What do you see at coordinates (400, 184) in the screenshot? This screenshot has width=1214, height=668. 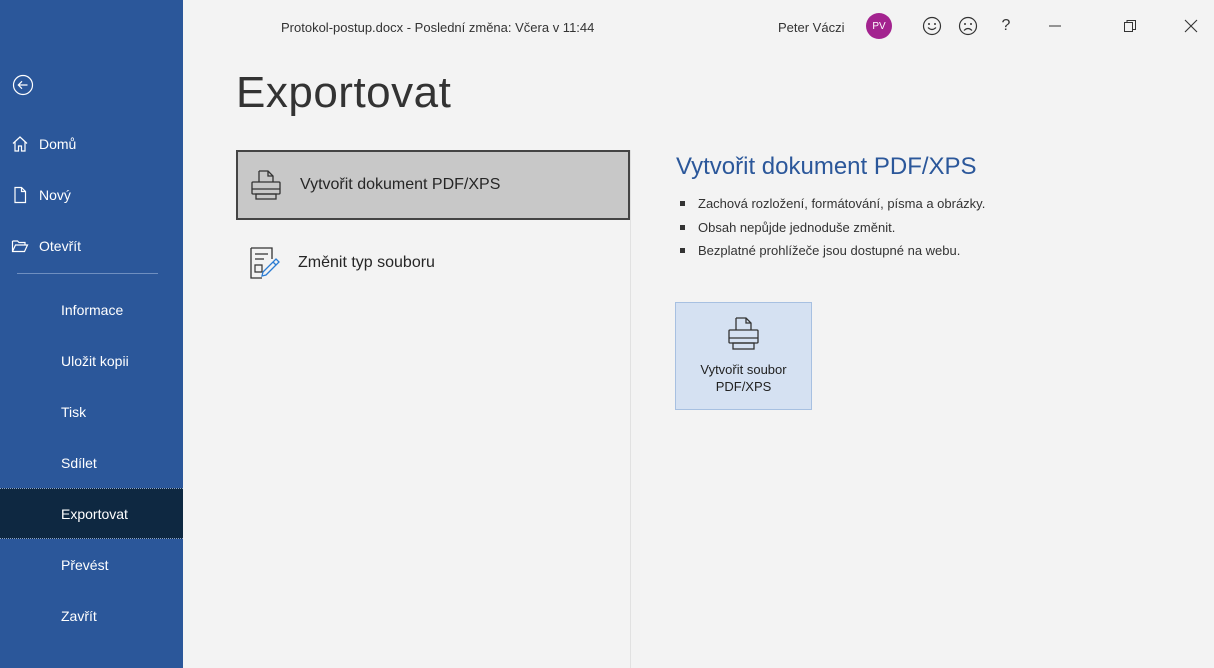 I see `export-option-label: Vytvořit dokument PDF/XPS` at bounding box center [400, 184].